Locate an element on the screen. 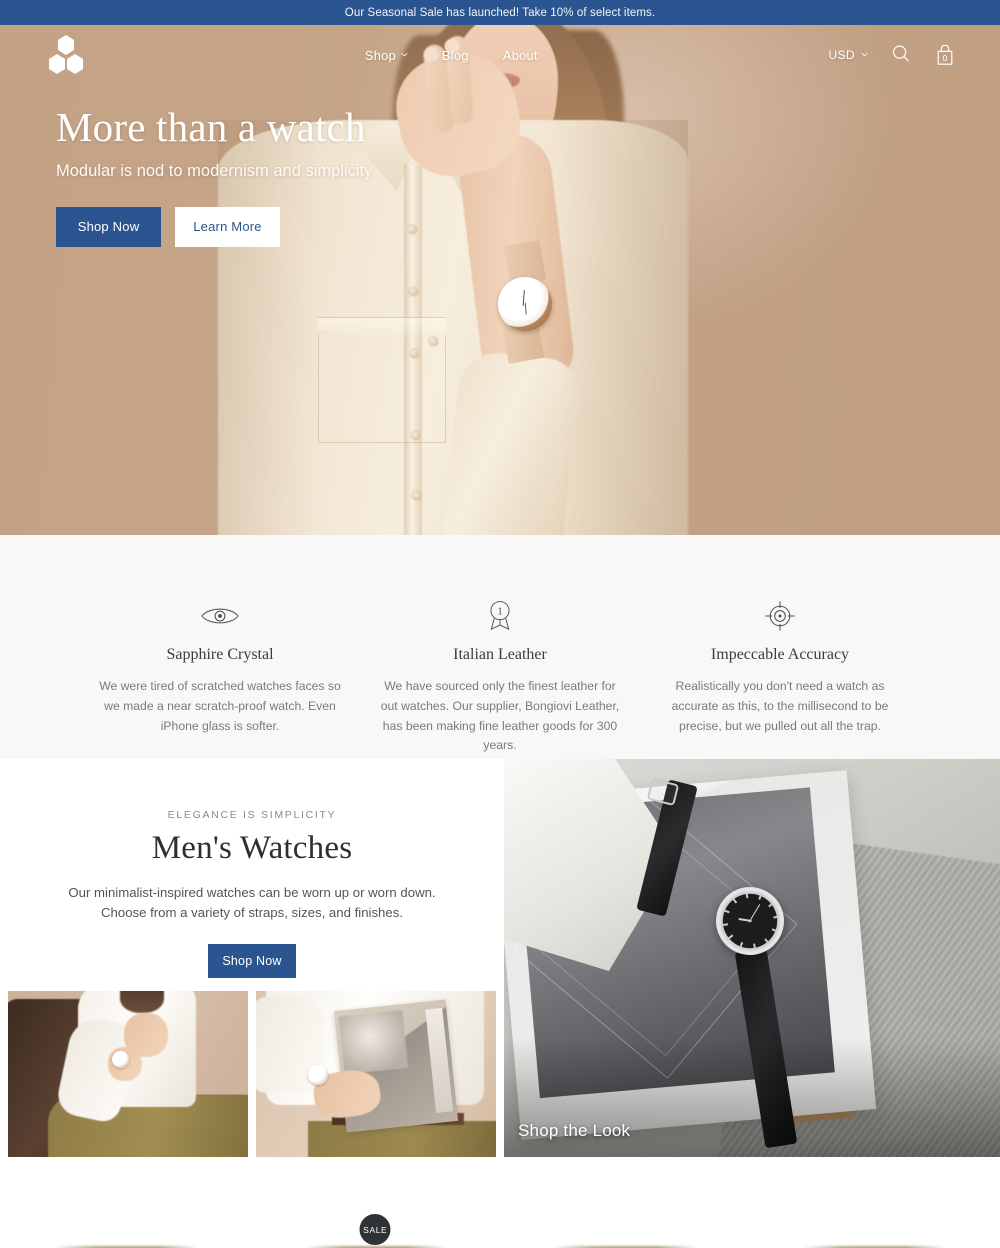 The width and height of the screenshot is (1000, 1248). cart-button: 0 is located at coordinates (945, 55).